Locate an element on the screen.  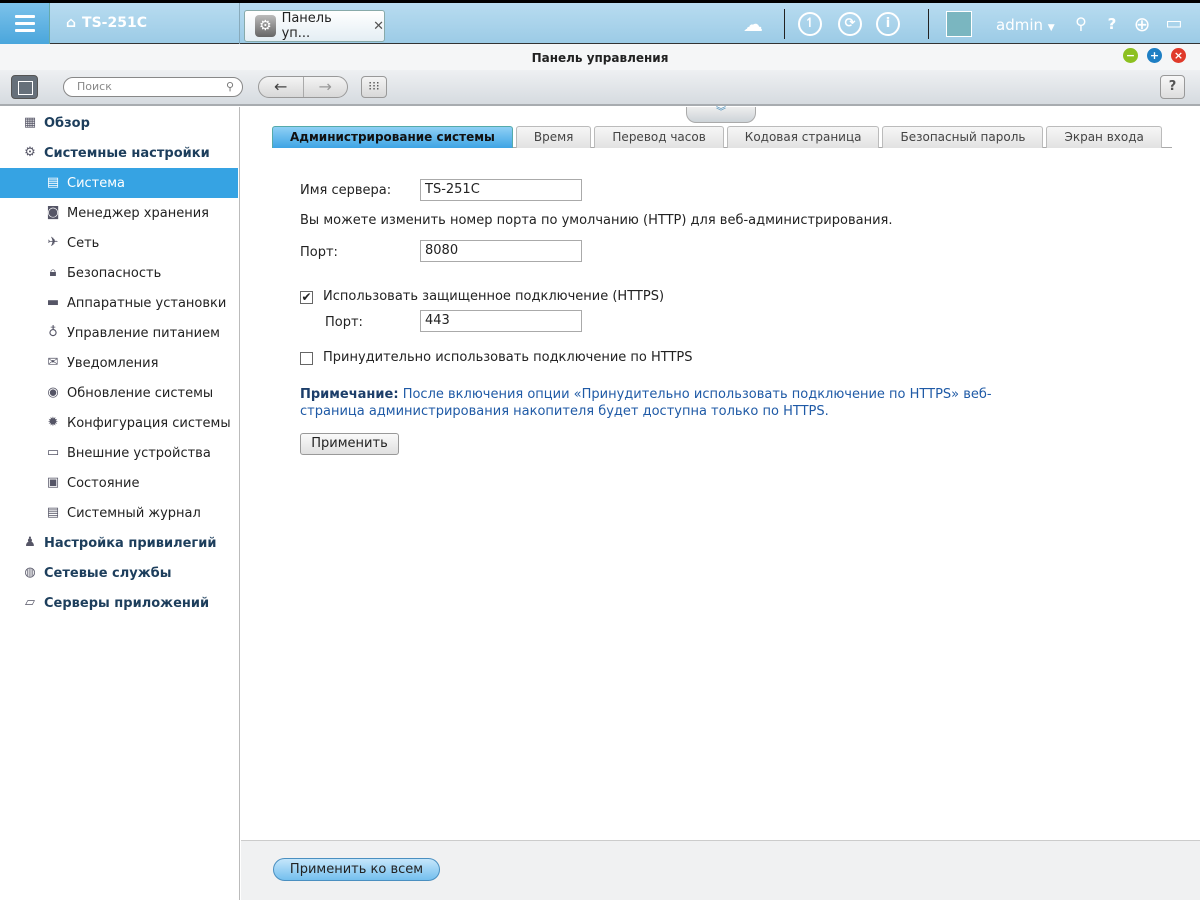
sidebar-item-label: Системный журнал is located at coordinates (134, 513).